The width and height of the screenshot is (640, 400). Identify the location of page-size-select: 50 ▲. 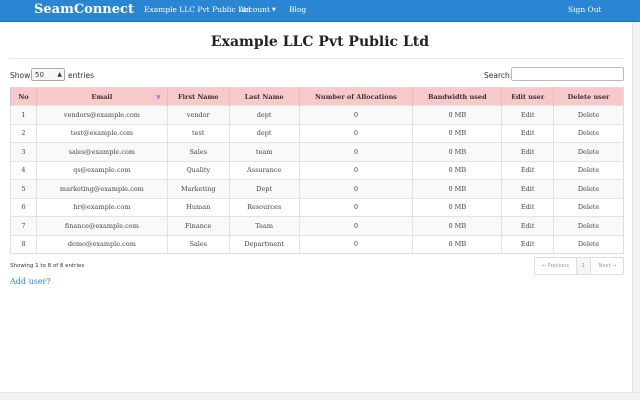
(48, 74).